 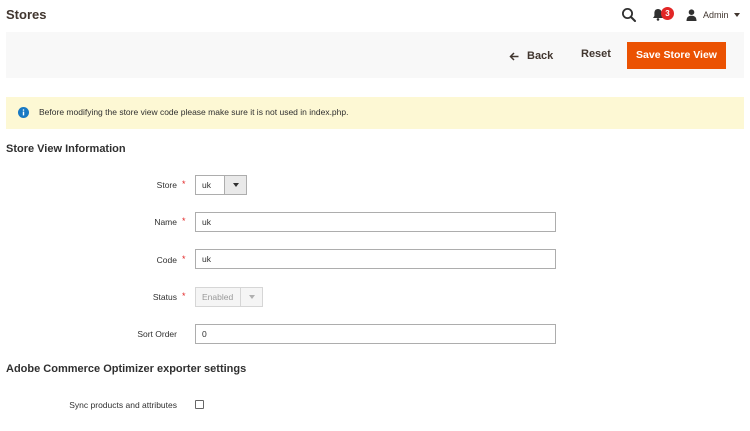 What do you see at coordinates (26, 14) in the screenshot?
I see `page-title: Stores` at bounding box center [26, 14].